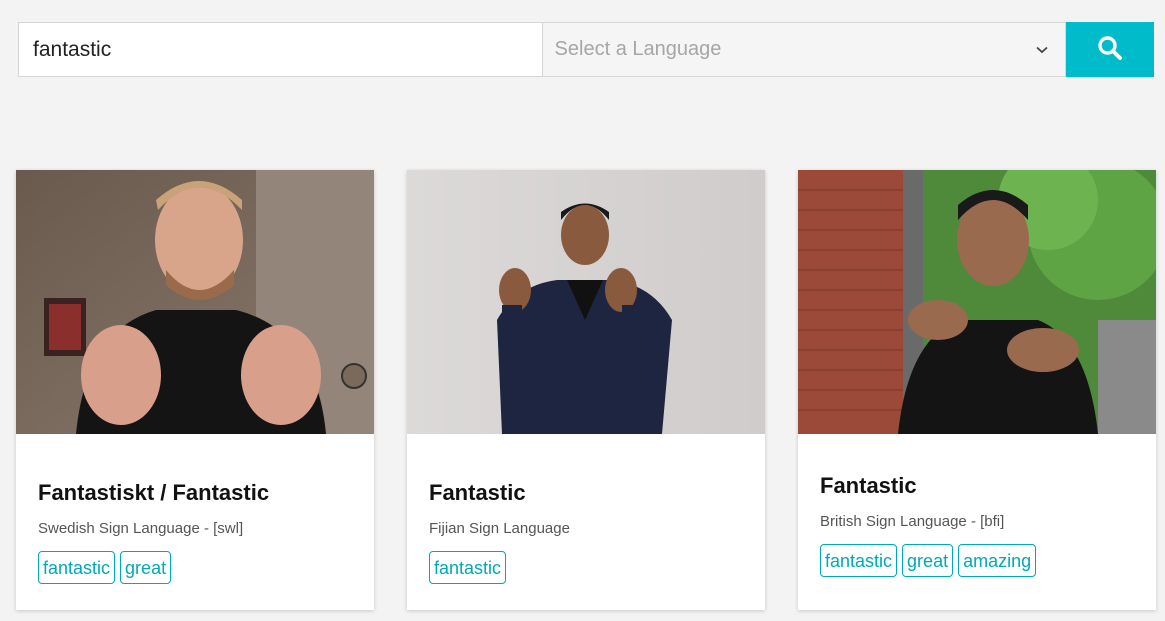  I want to click on search-bar: Select a Language, so click(586, 49).